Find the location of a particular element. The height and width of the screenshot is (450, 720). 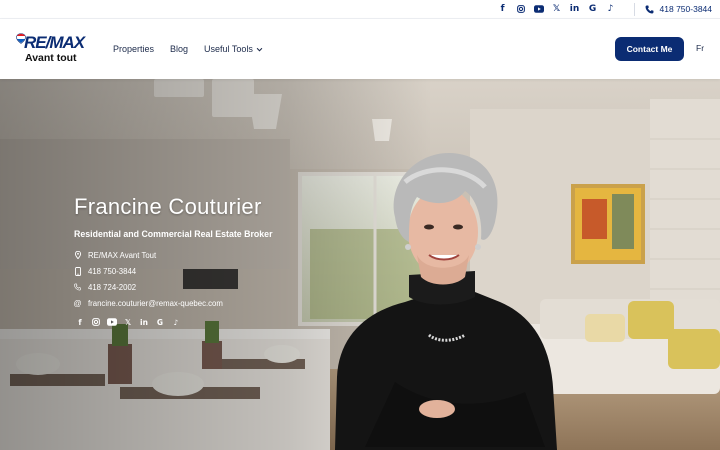

remax-logo: RE/MAX Avant tout is located at coordinates (55, 50).